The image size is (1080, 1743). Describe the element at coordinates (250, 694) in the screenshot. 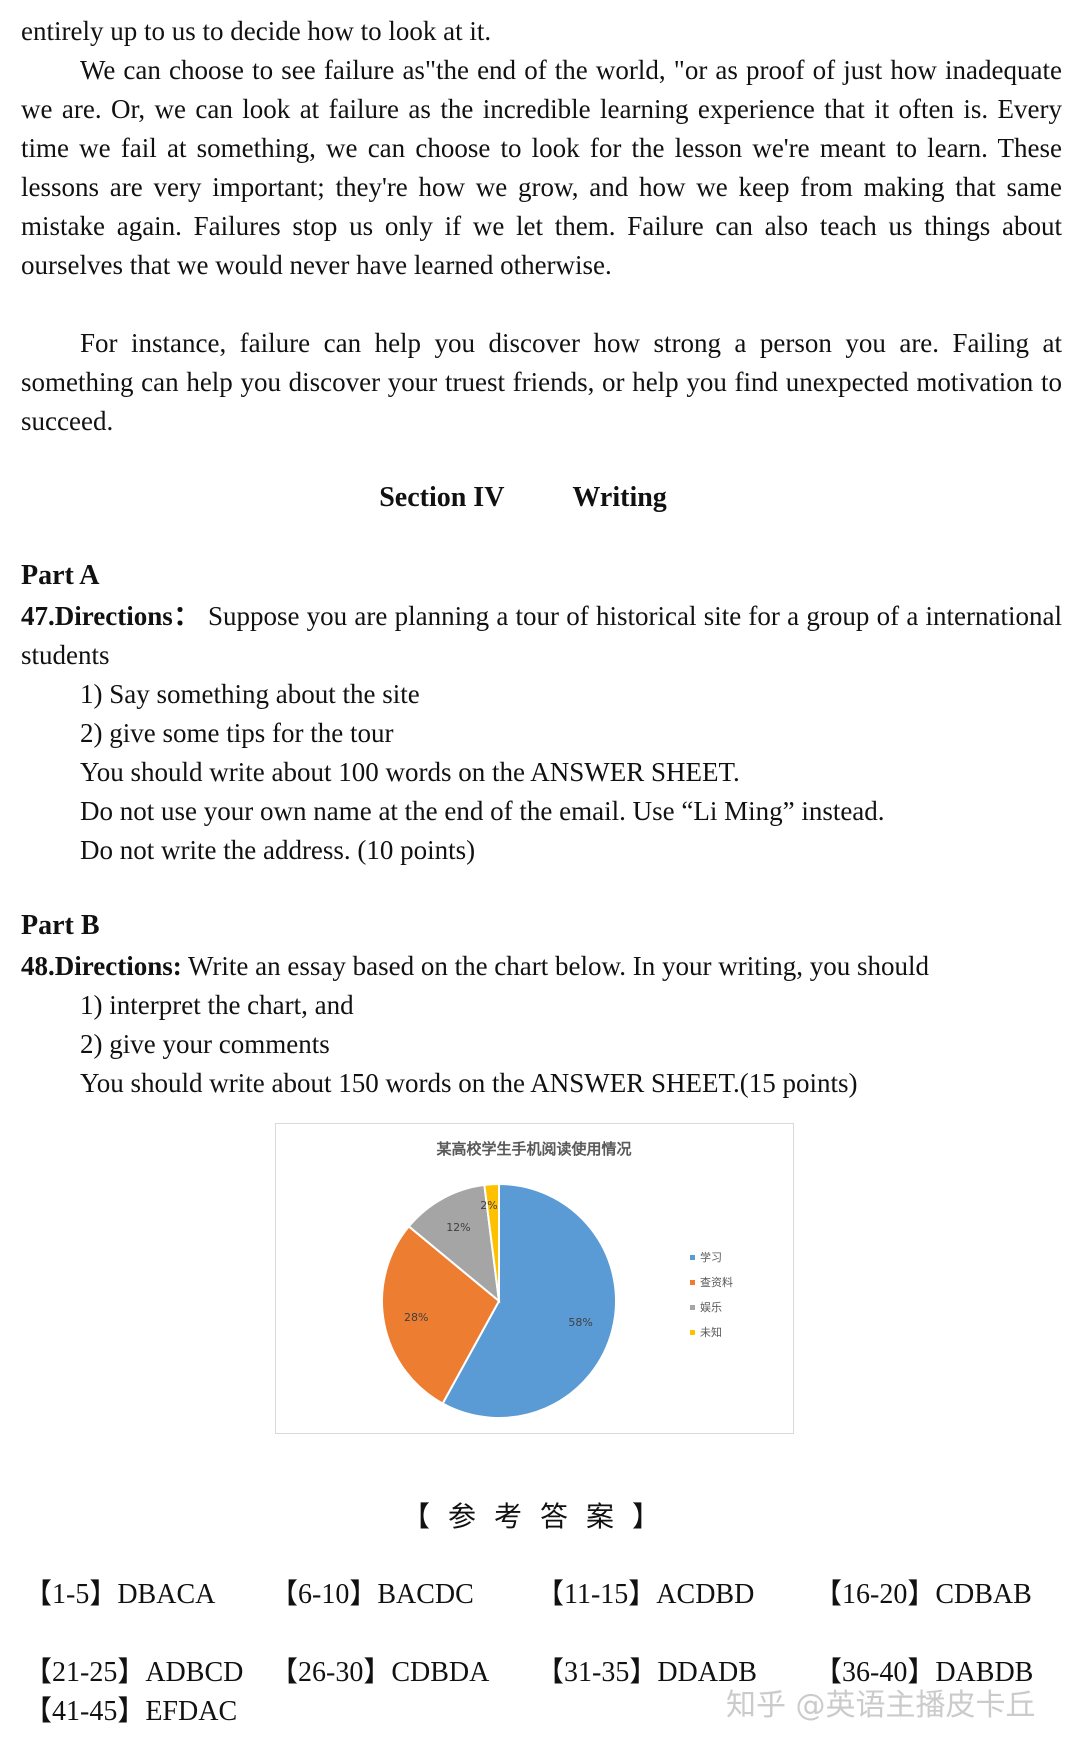

I see `part-a-item: 1) Say something about the site` at that location.